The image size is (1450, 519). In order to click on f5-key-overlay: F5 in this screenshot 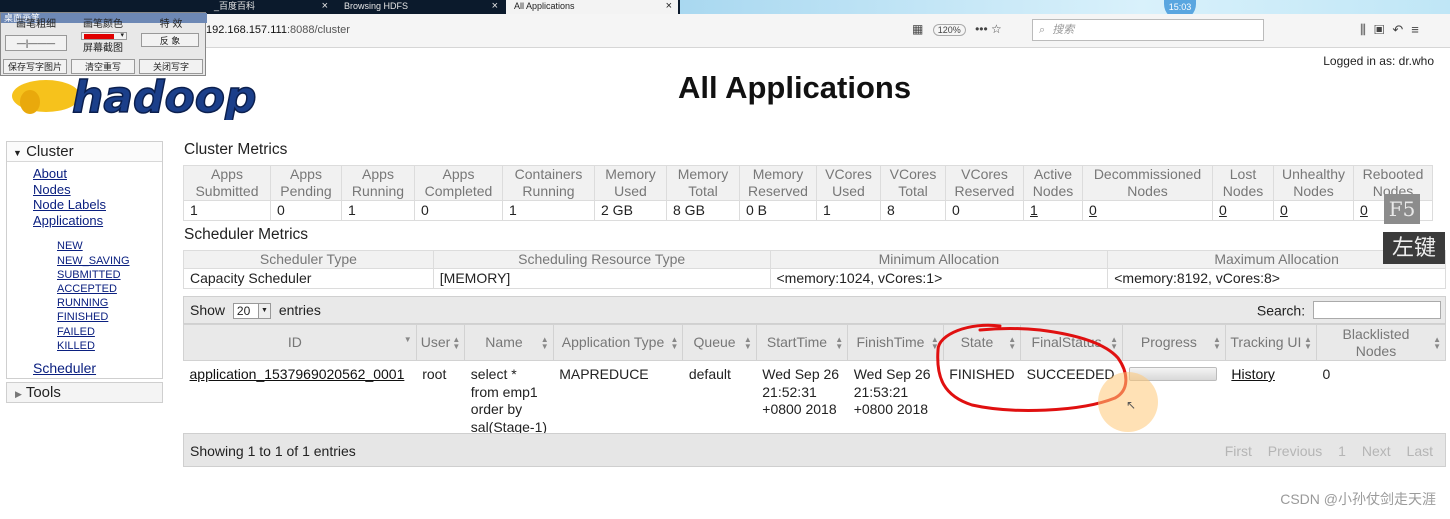, I will do `click(1402, 209)`.